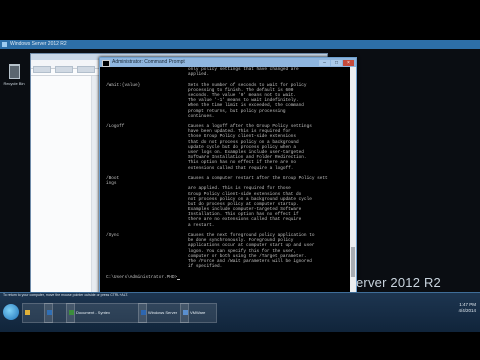 Image resolution: width=480 pixels, height=360 pixels. What do you see at coordinates (240, 20) in the screenshot?
I see `letterbox-top` at bounding box center [240, 20].